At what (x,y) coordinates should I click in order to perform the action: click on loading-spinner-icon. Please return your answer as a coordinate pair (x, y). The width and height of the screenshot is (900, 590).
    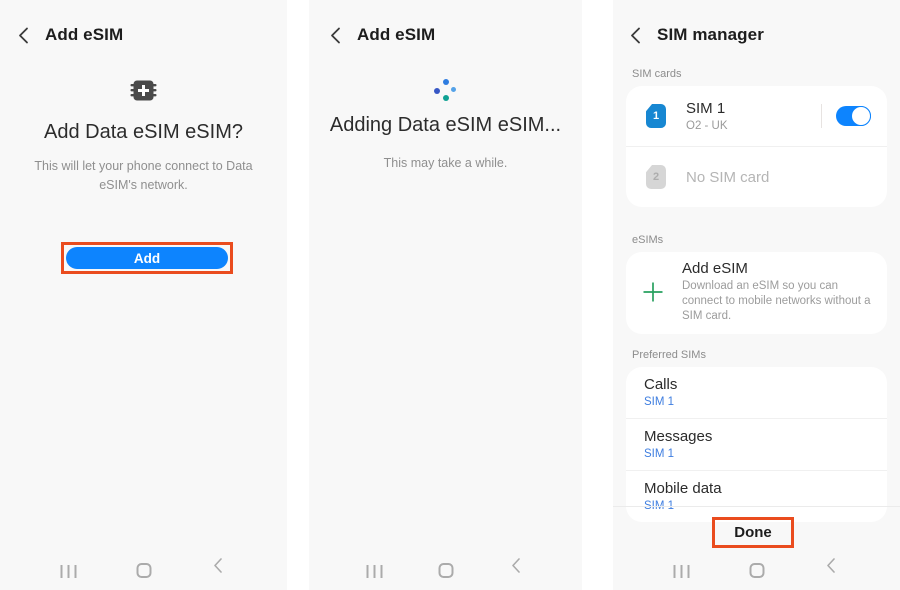
    Looking at the image, I should click on (445, 90).